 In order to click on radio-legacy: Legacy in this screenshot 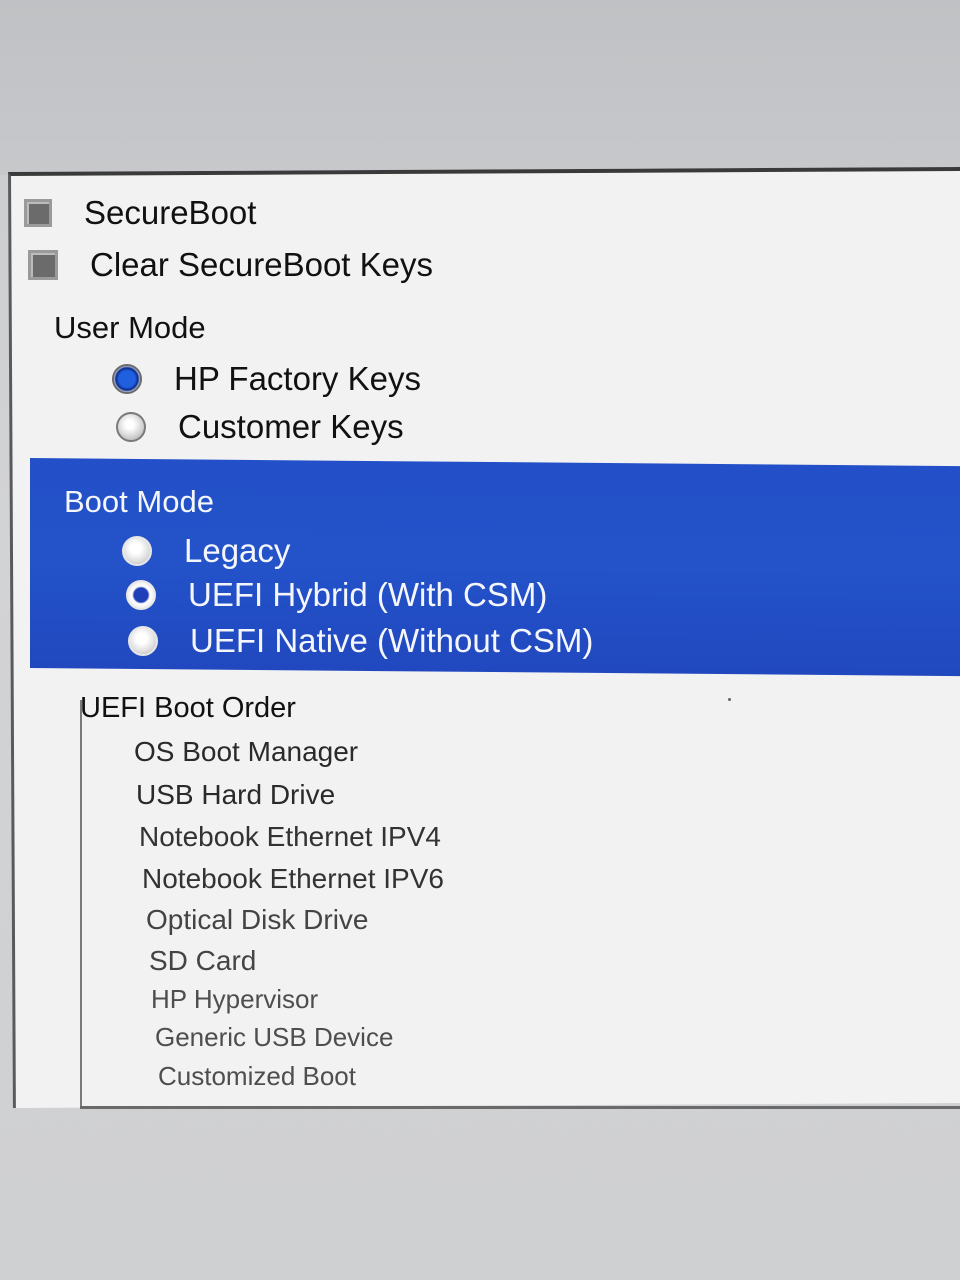, I will do `click(206, 551)`.